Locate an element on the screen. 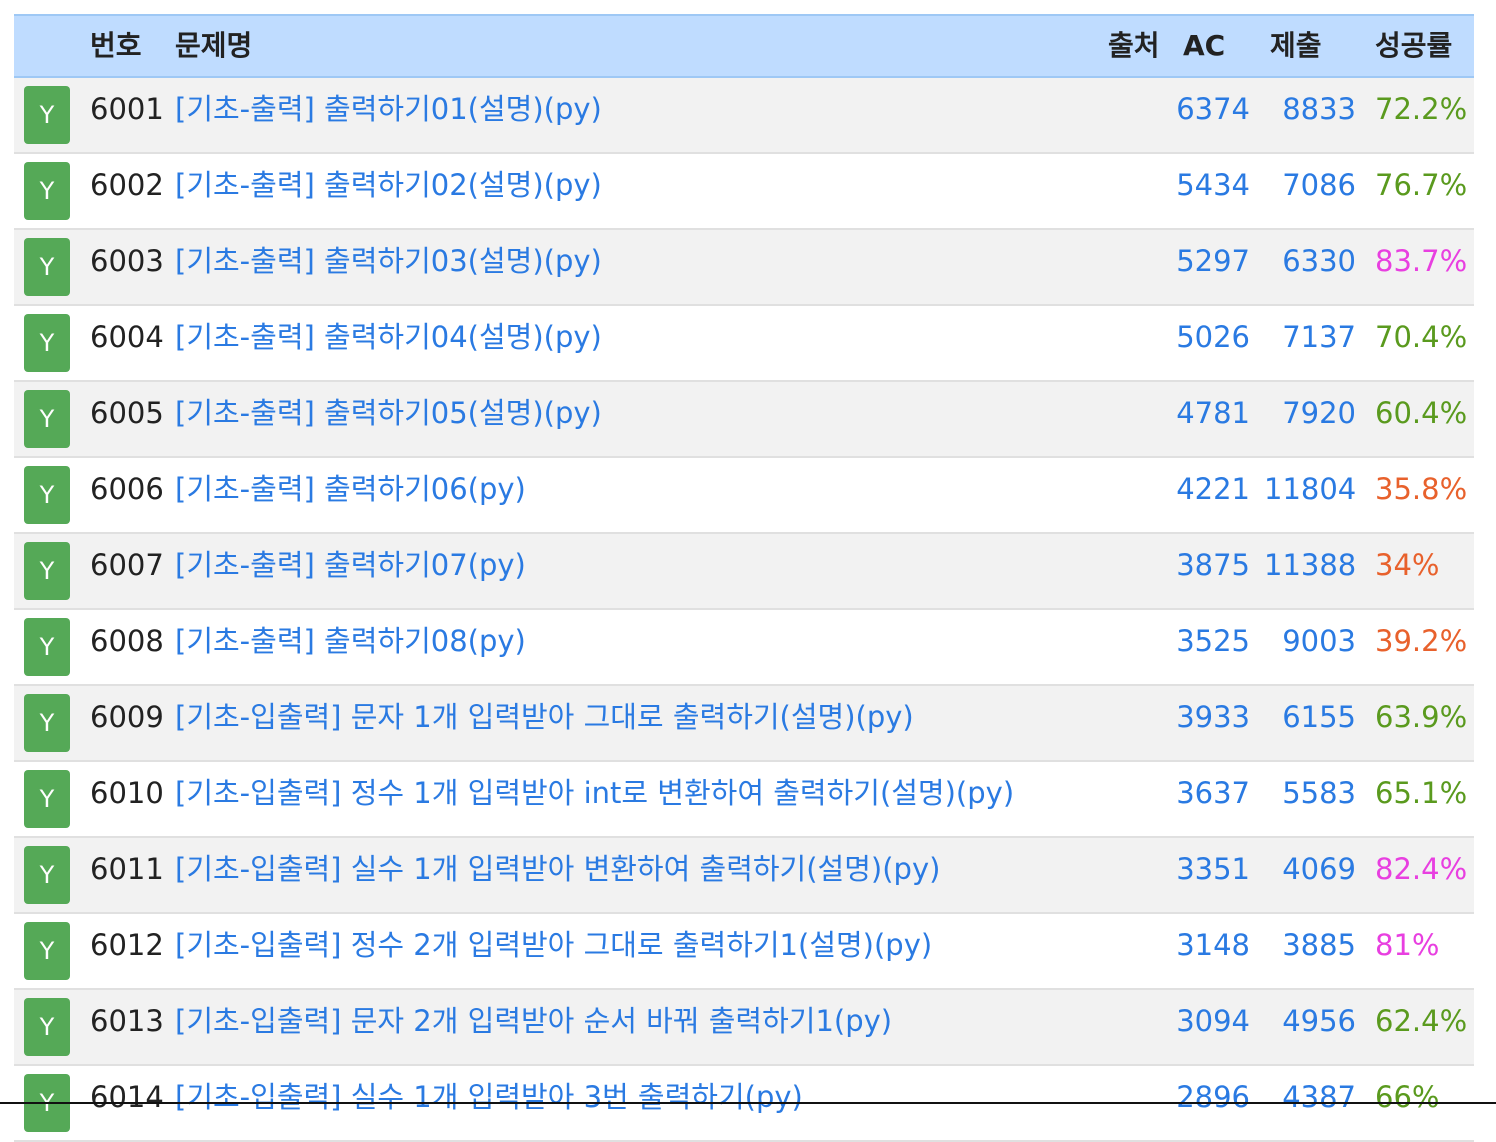 Image resolution: width=1496 pixels, height=1142 pixels. submit-count-link: 8833 is located at coordinates (1310, 115).